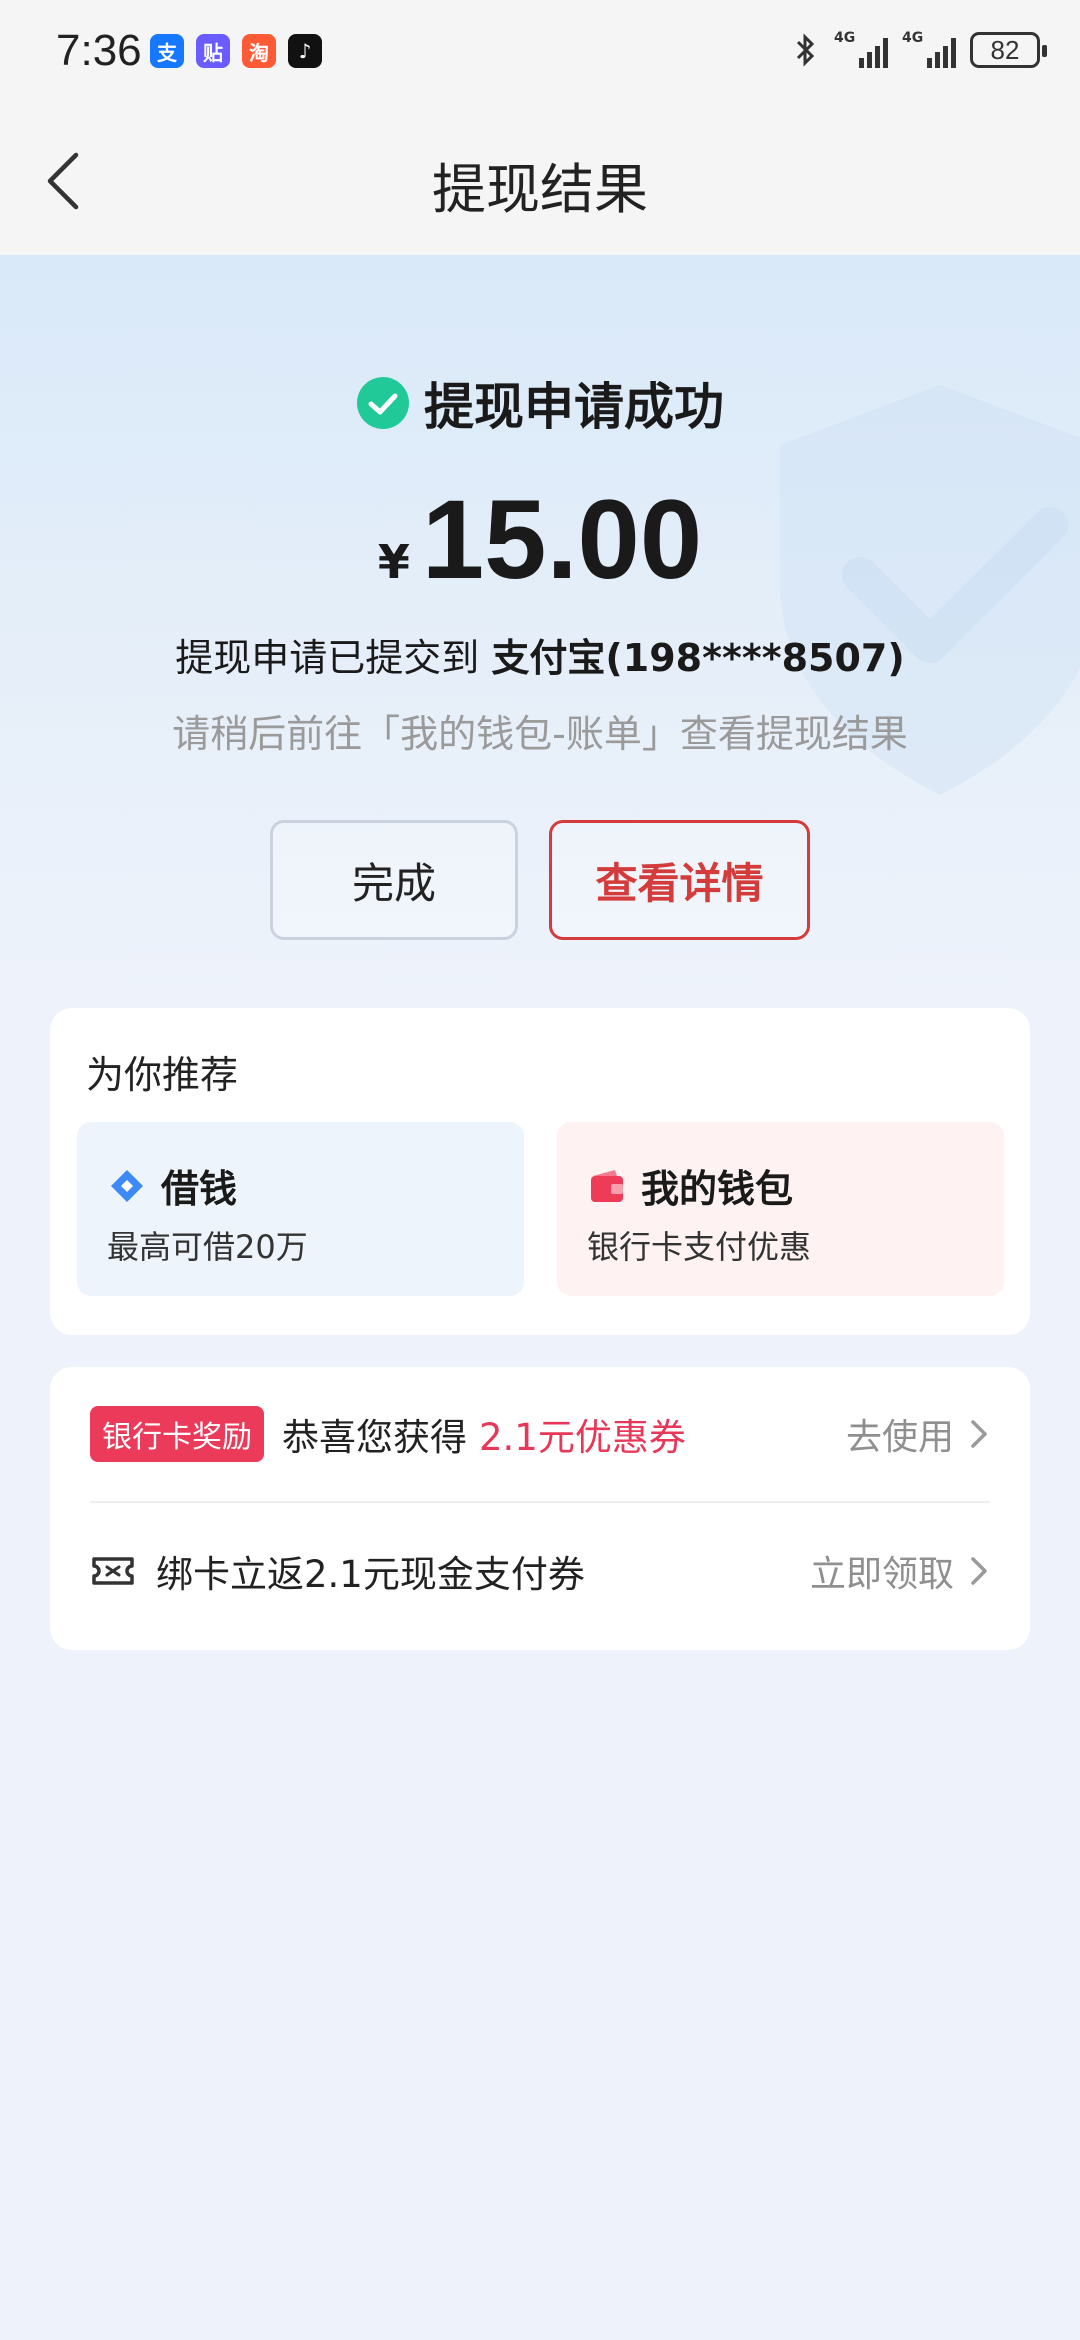 Image resolution: width=1080 pixels, height=2340 pixels. What do you see at coordinates (913, 38) in the screenshot?
I see `network-type-label-2: 4G` at bounding box center [913, 38].